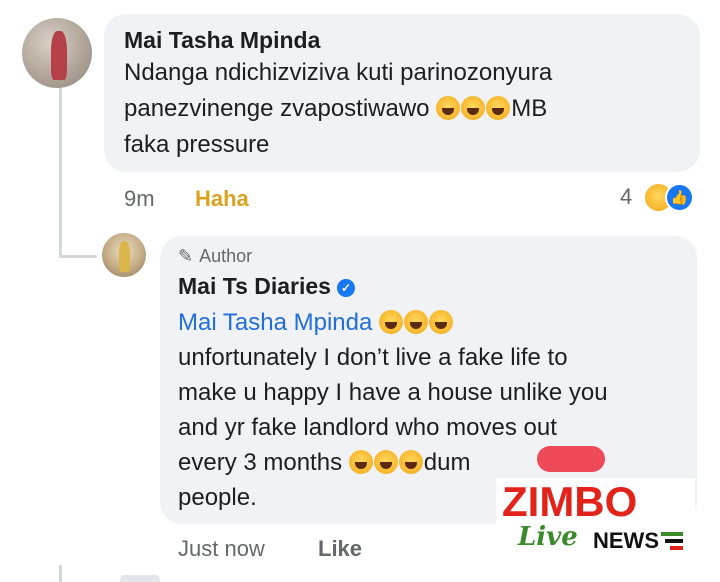 Image resolution: width=720 pixels, height=582 pixels. What do you see at coordinates (60, 573) in the screenshot?
I see `thread-line-continuation` at bounding box center [60, 573].